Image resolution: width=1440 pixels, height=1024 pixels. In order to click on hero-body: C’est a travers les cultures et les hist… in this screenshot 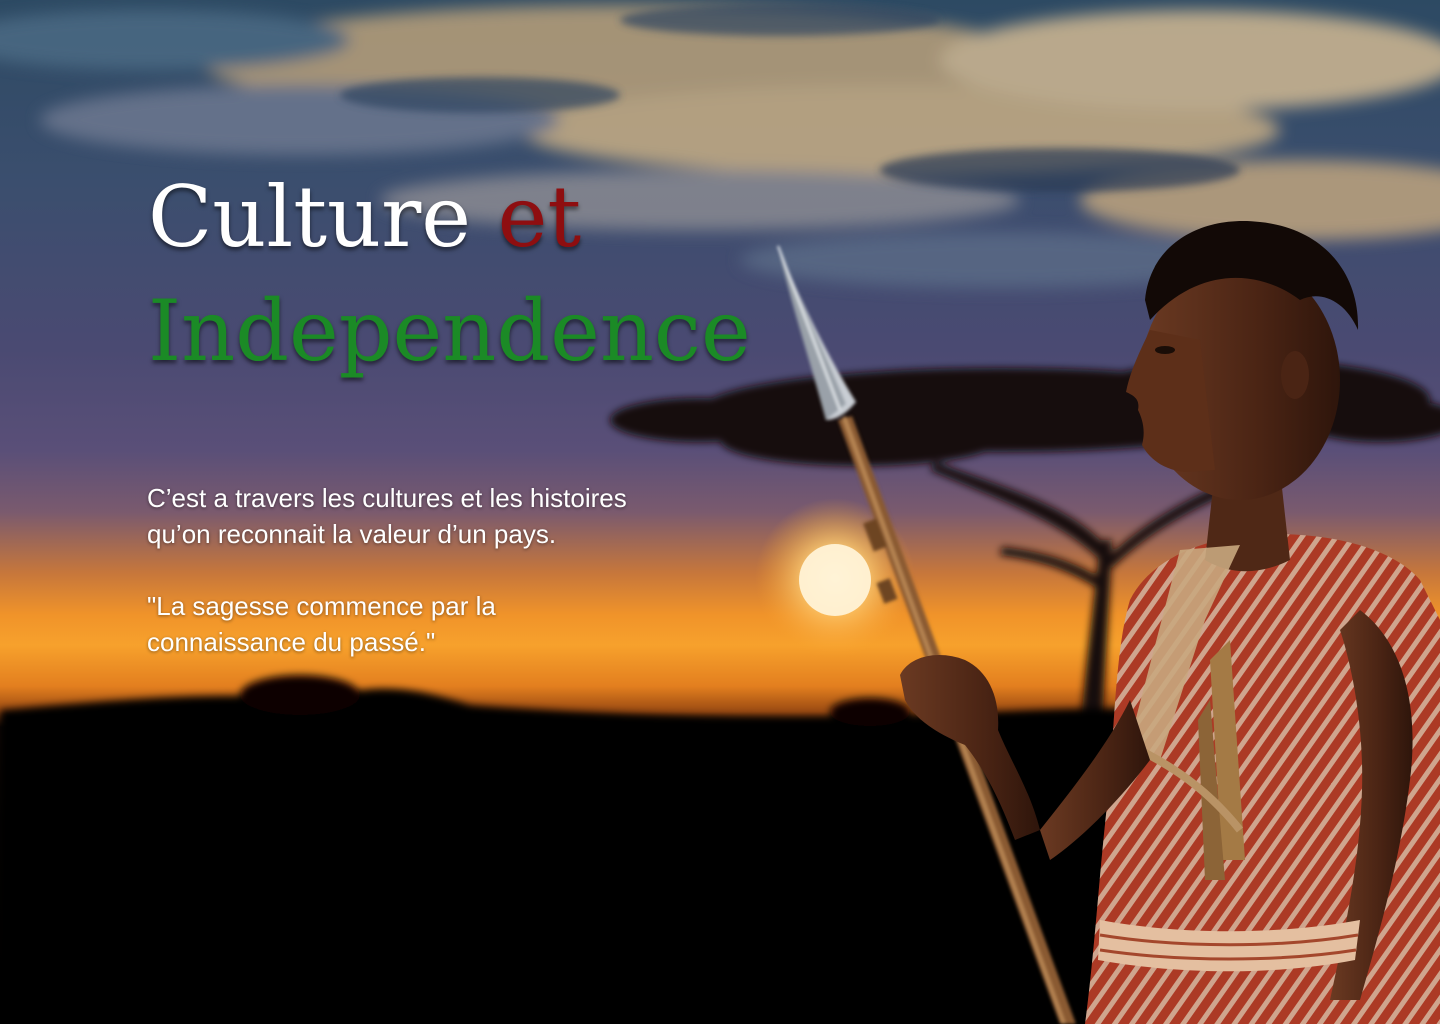, I will do `click(457, 570)`.